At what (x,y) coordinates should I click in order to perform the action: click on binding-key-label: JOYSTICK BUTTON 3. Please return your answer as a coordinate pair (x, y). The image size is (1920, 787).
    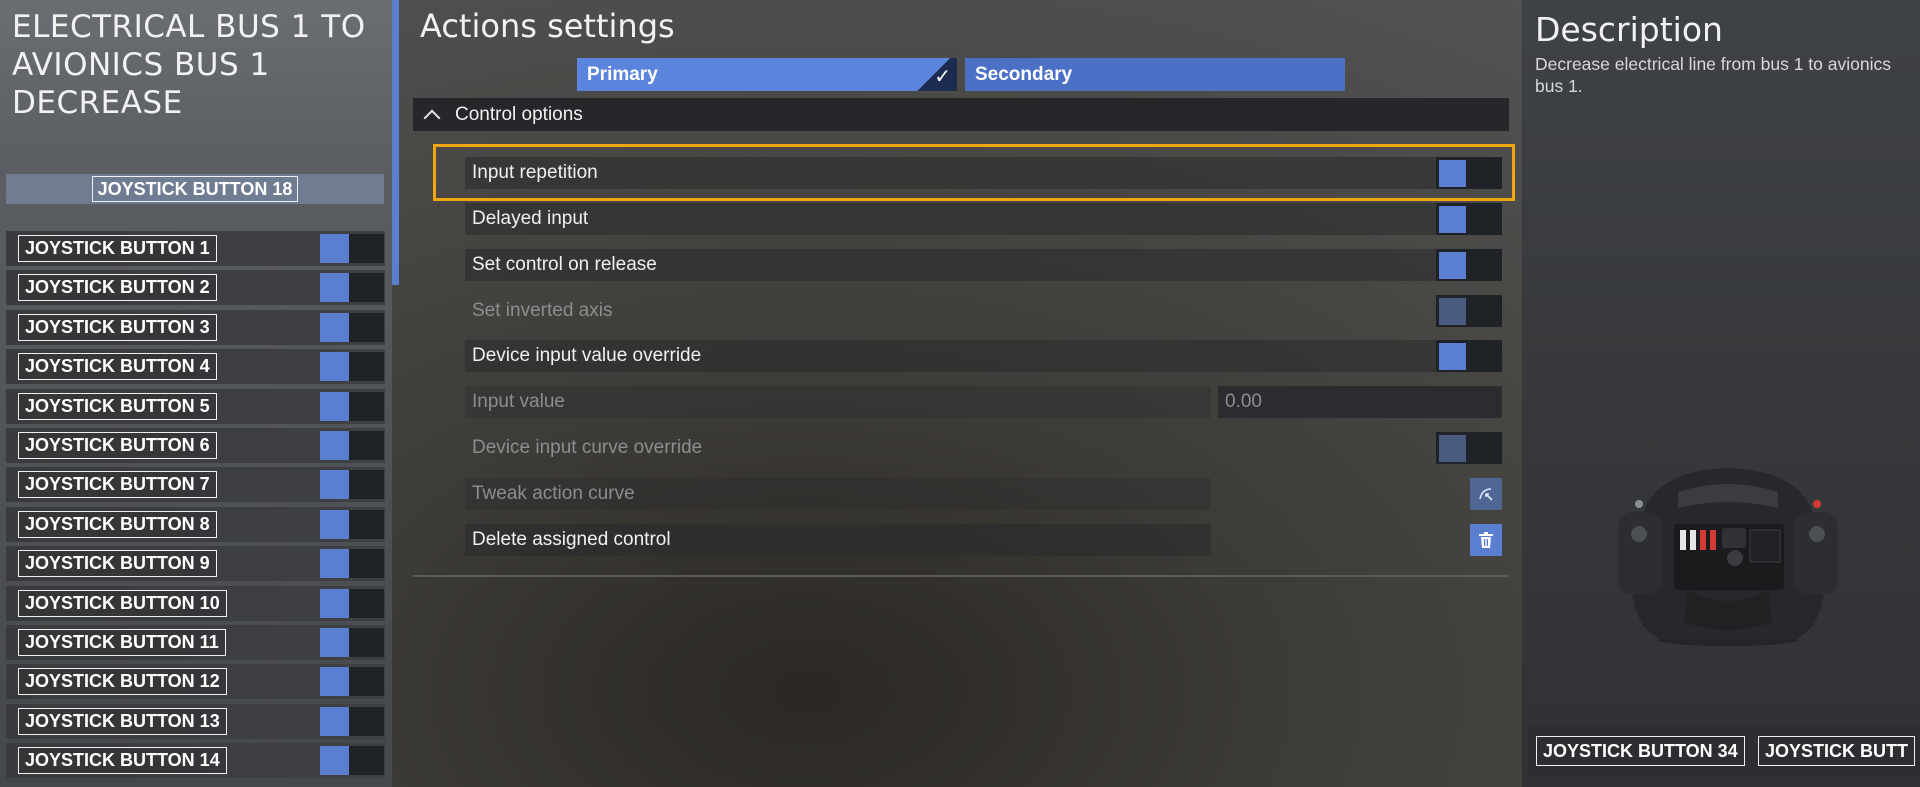
    Looking at the image, I should click on (117, 327).